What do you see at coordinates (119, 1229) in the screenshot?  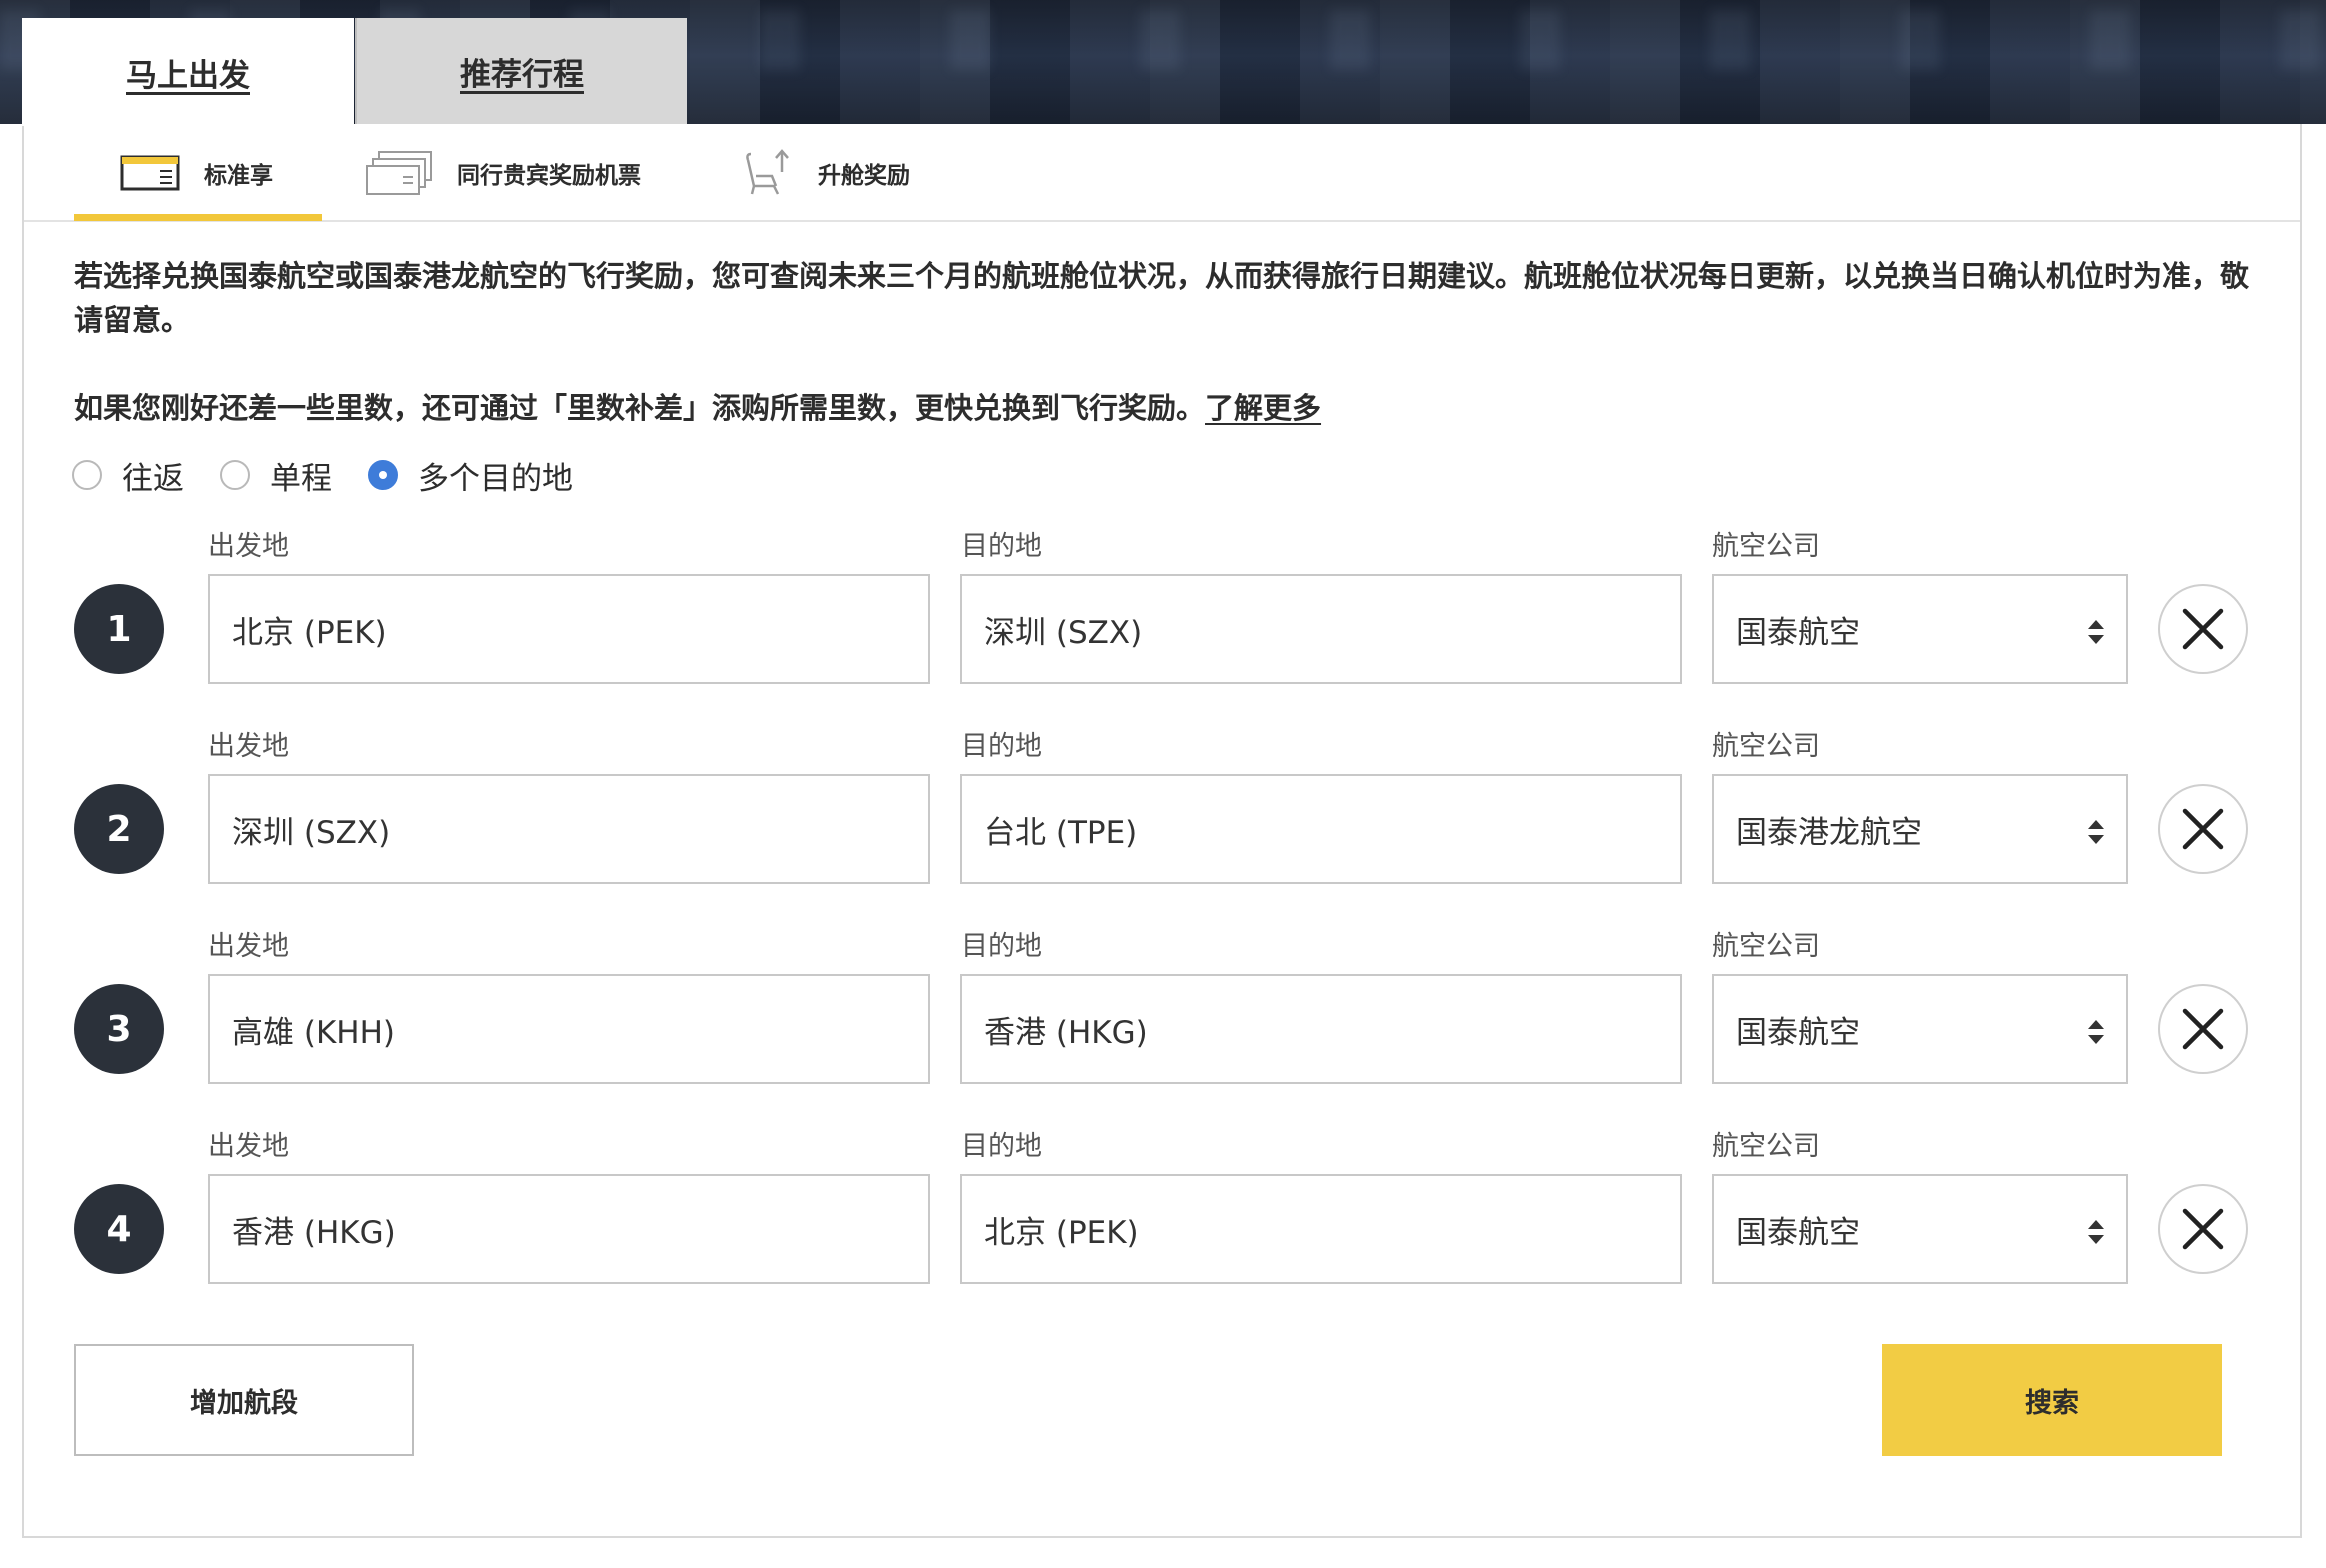 I see `segment-number-badge: 4` at bounding box center [119, 1229].